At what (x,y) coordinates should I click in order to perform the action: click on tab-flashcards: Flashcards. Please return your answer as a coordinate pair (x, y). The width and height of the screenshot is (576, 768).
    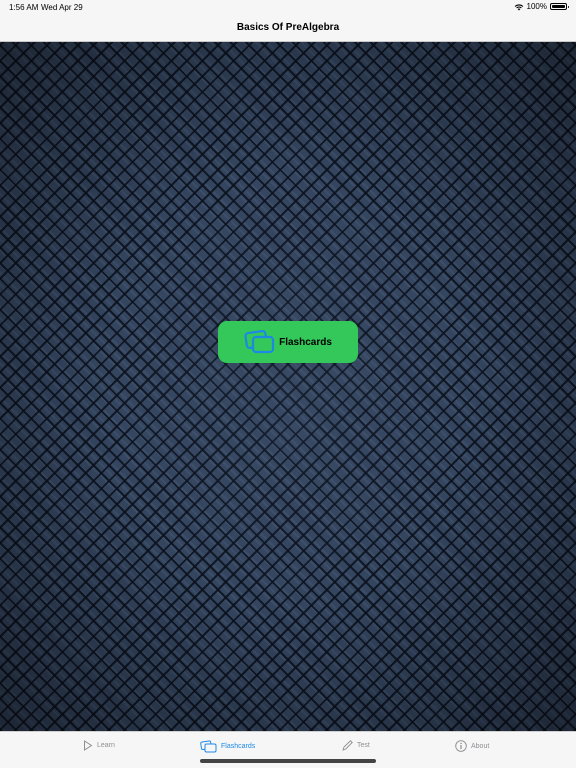
    Looking at the image, I should click on (227, 746).